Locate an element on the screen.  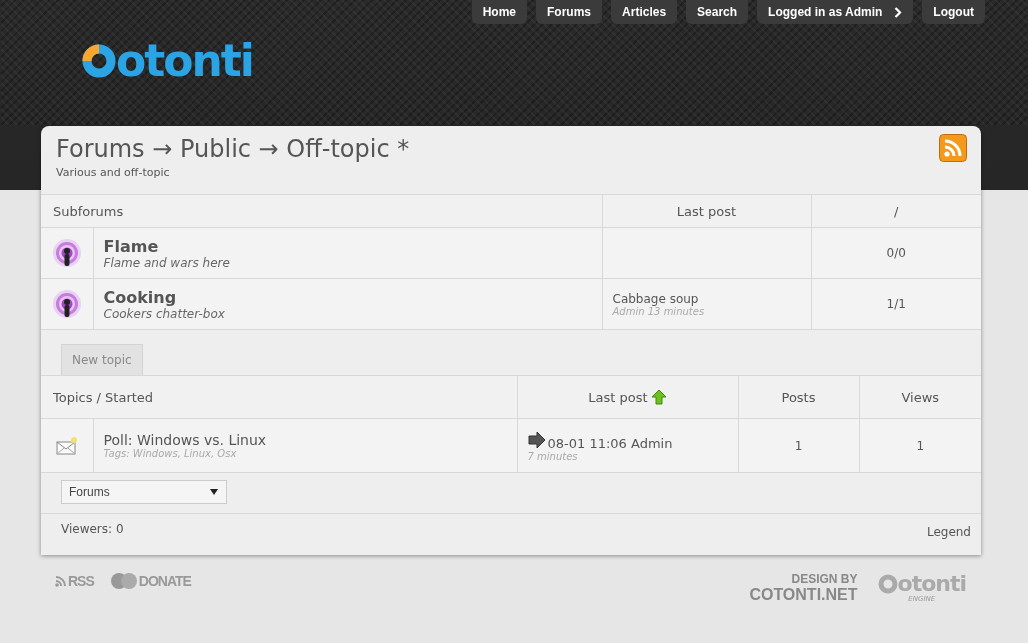
subforum-description: Cookers chatter-box is located at coordinates (164, 313).